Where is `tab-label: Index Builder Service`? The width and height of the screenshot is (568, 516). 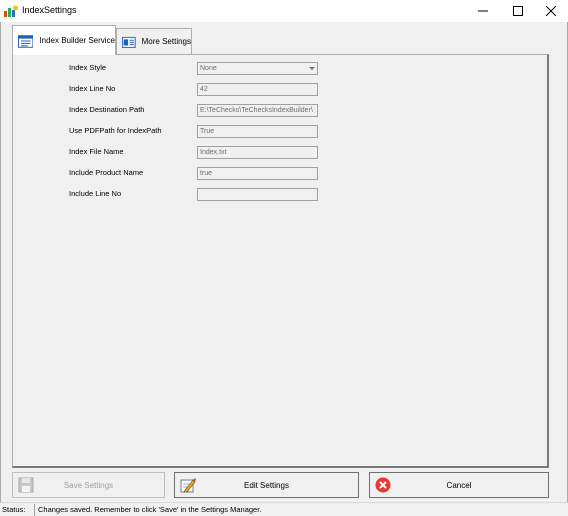 tab-label: Index Builder Service is located at coordinates (77, 40).